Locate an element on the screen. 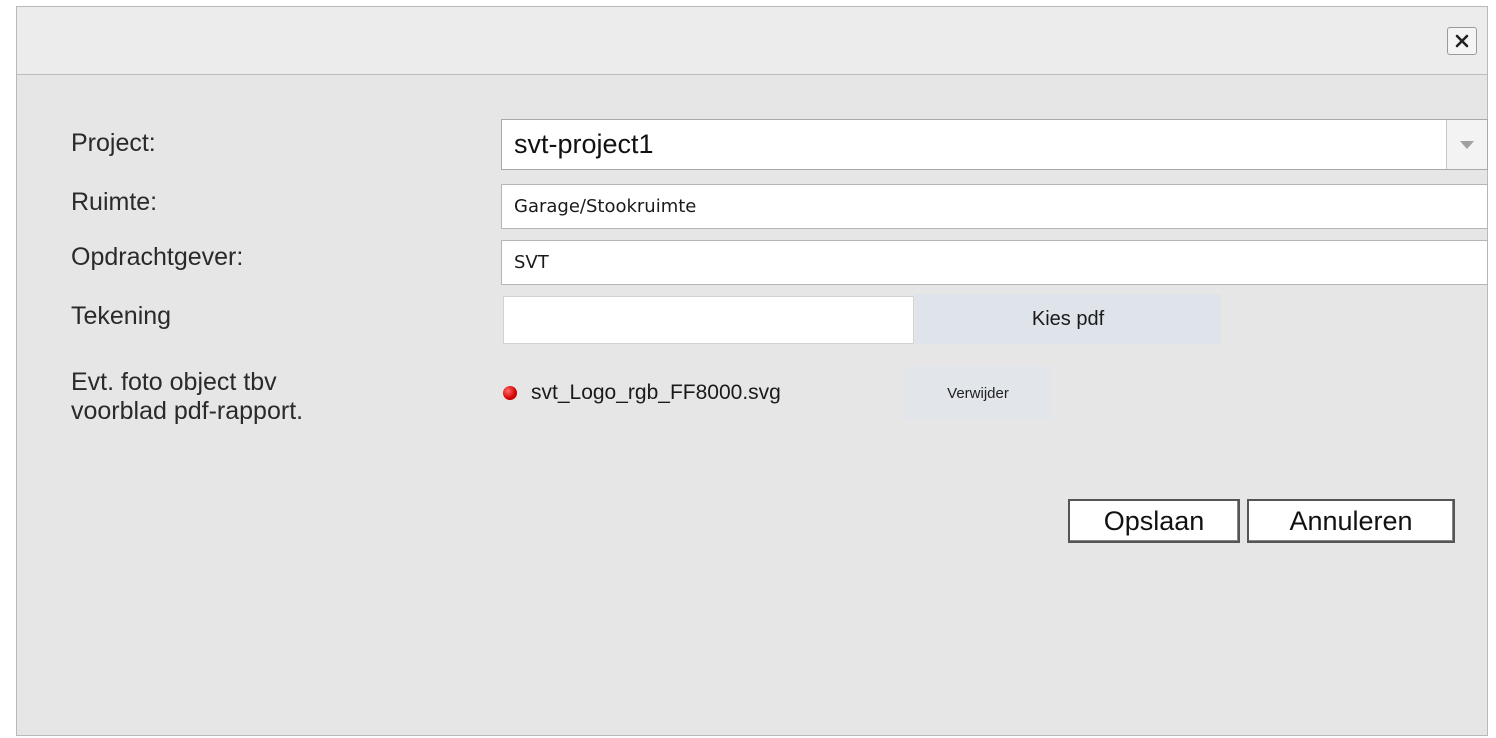  dialog-titlebar is located at coordinates (752, 41).